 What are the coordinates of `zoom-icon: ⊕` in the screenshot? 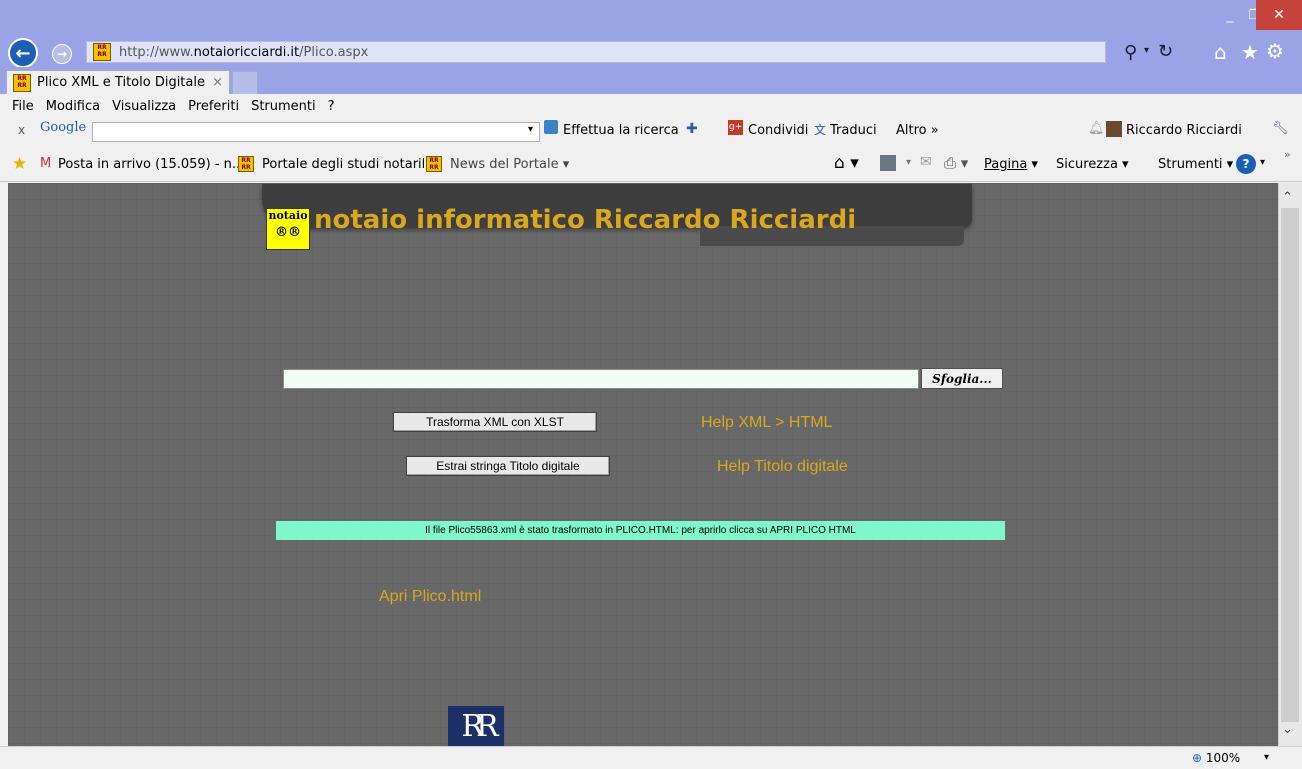 It's located at (1197, 758).